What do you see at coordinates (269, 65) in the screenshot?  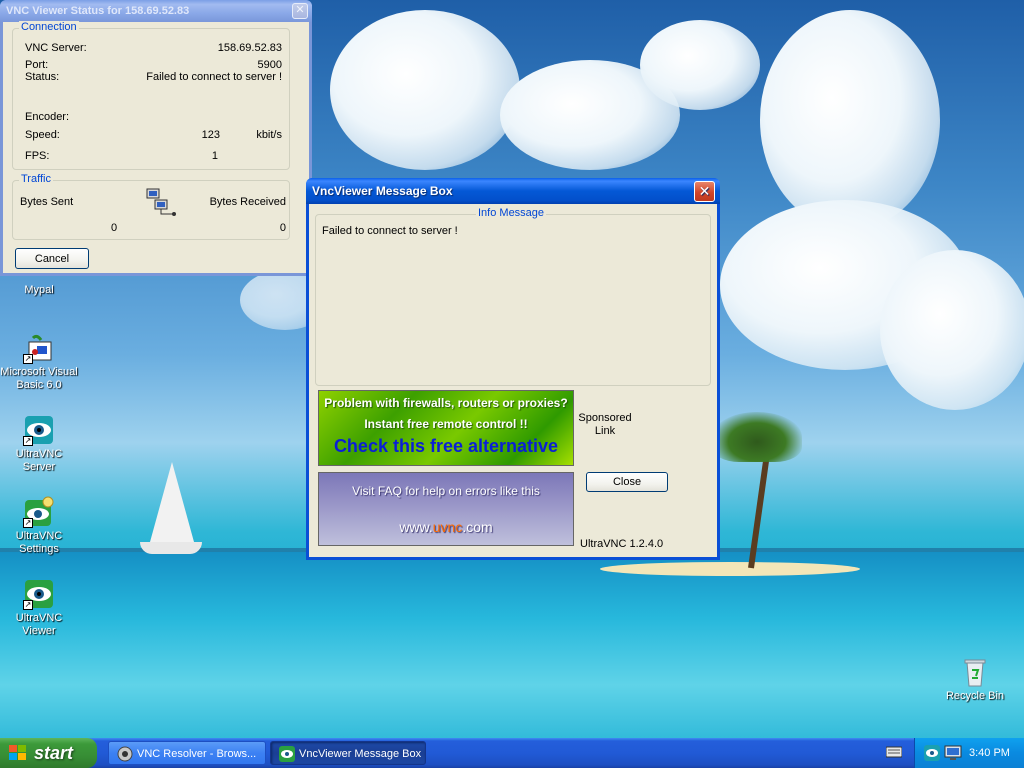 I see `port-value: 5900` at bounding box center [269, 65].